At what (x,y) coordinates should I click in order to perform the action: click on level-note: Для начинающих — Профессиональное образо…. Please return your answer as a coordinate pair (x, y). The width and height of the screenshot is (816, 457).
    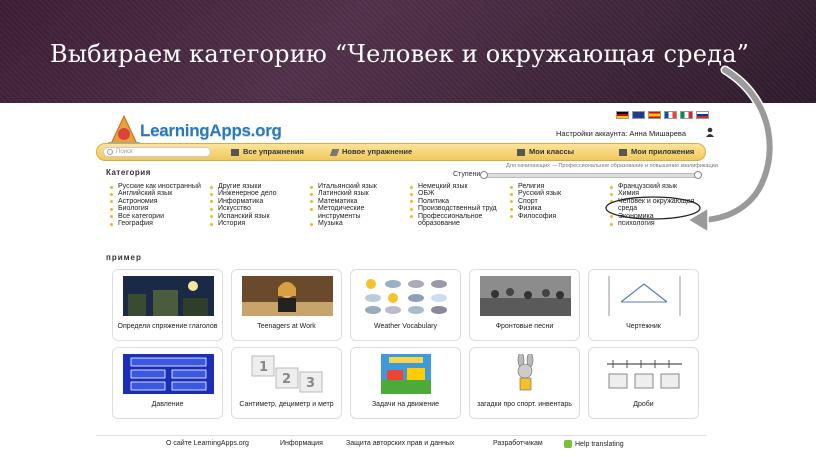
    Looking at the image, I should click on (612, 166).